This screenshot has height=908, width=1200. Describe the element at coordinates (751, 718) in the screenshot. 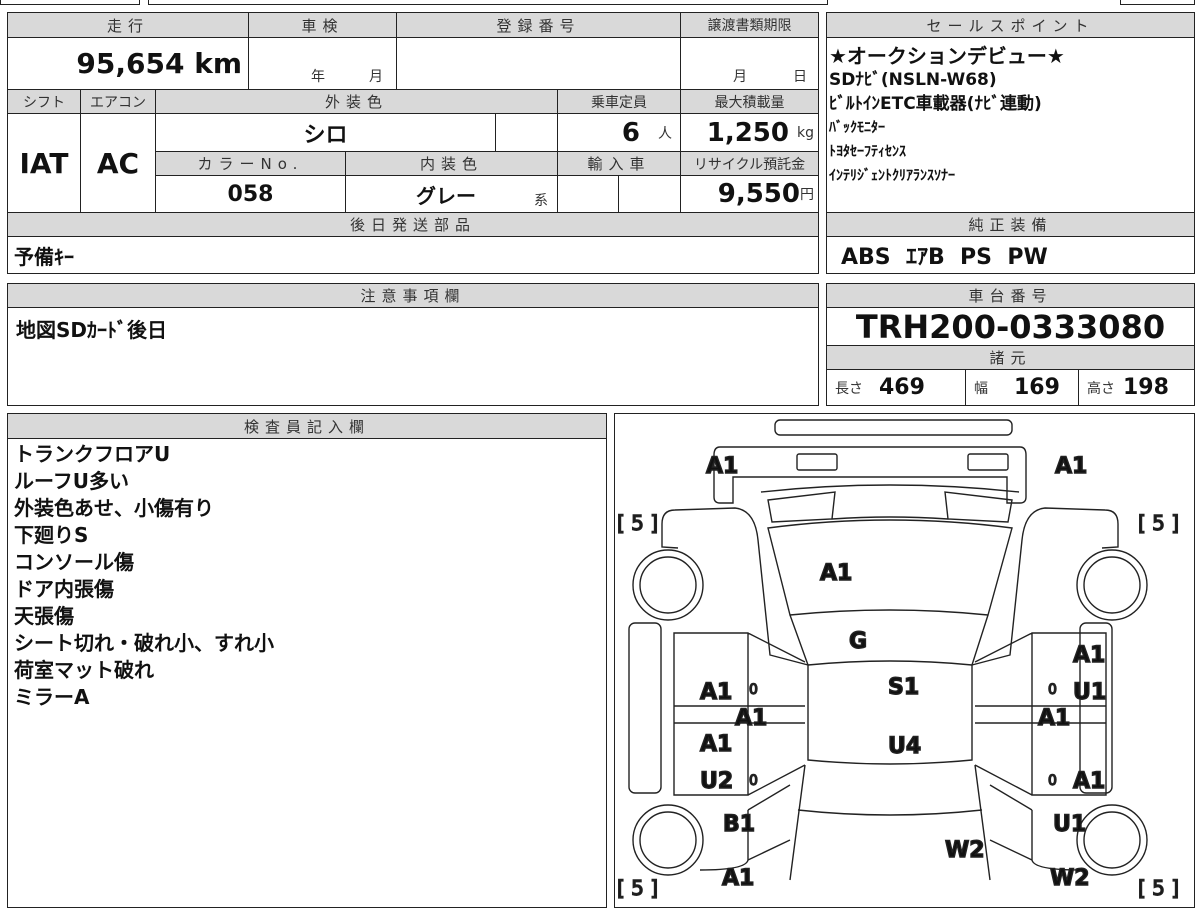

I see `mark-l-step: A1` at that location.